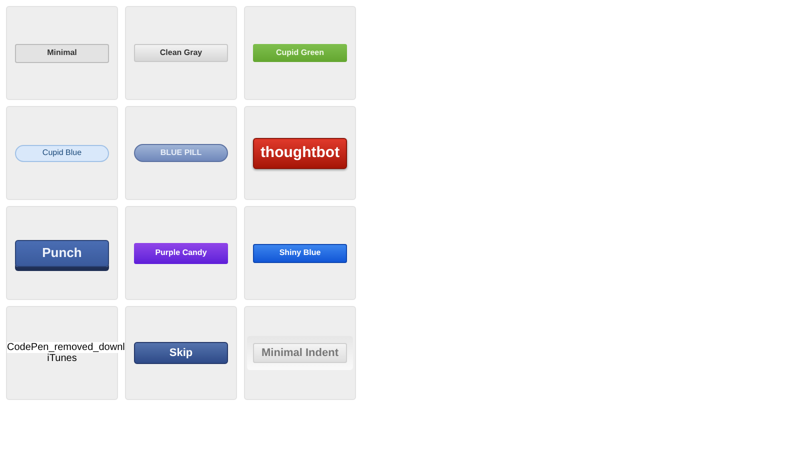  What do you see at coordinates (300, 353) in the screenshot?
I see `minimal-indent-button: Minimal Indent` at bounding box center [300, 353].